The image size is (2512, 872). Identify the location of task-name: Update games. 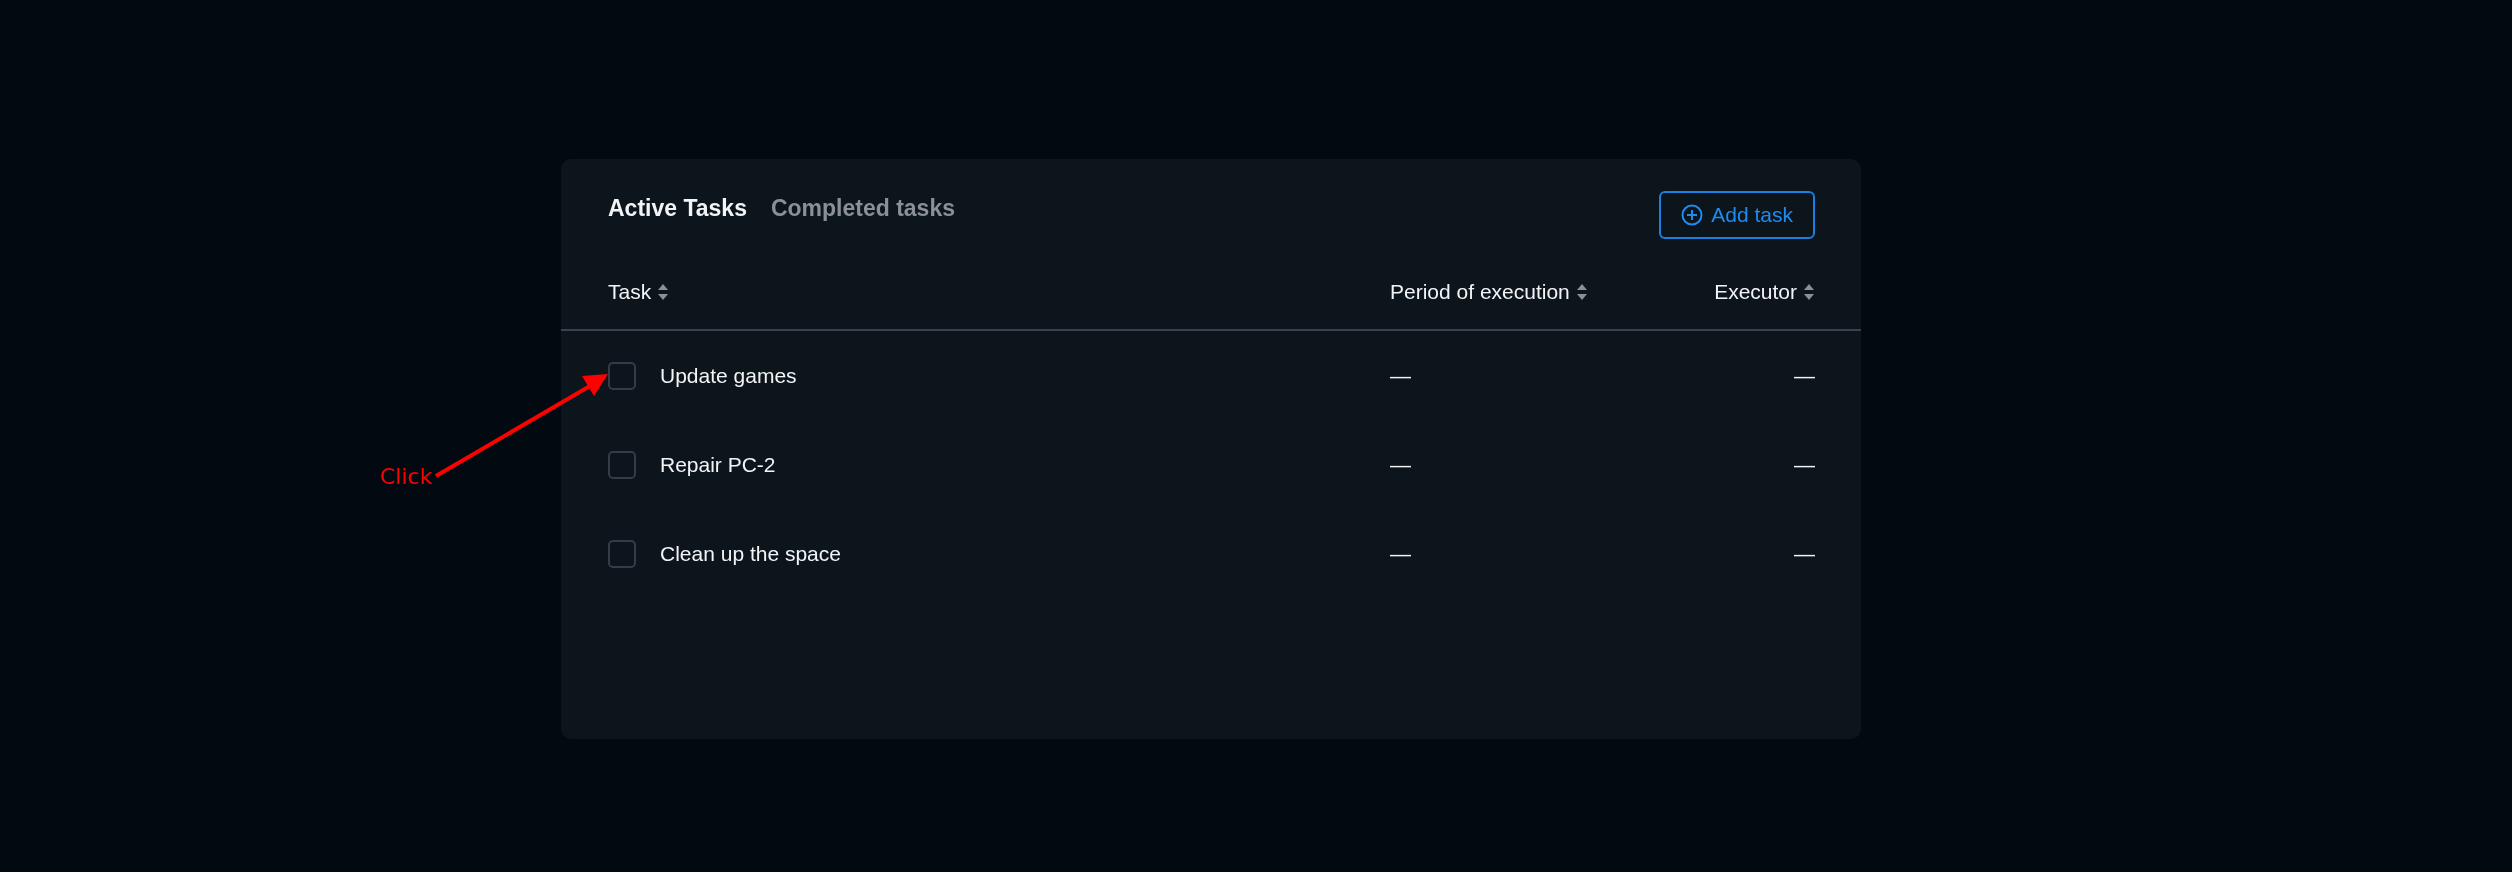
(728, 375).